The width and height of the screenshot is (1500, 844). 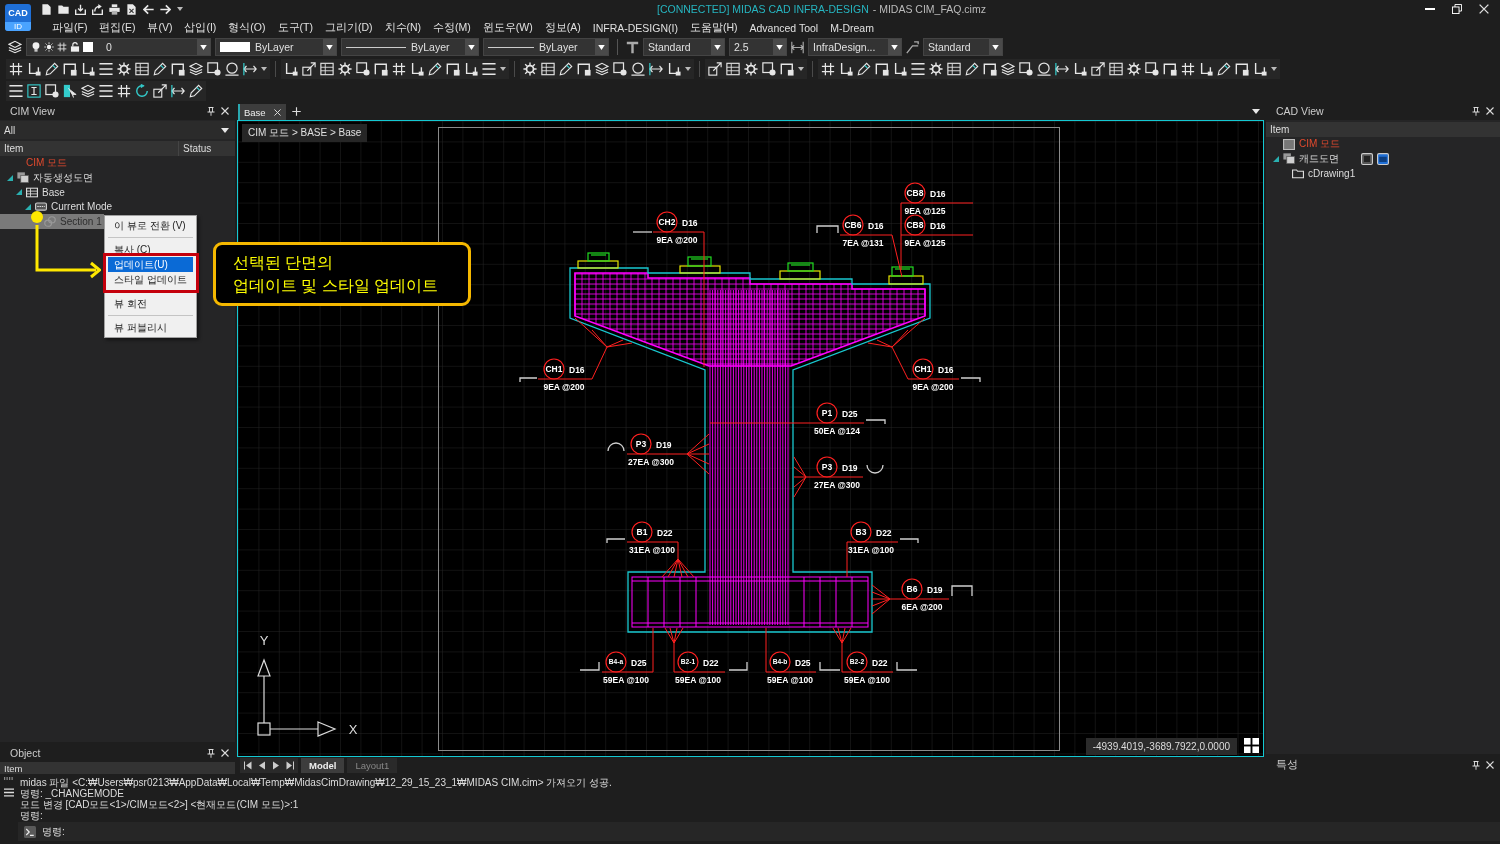 What do you see at coordinates (248, 765) in the screenshot?
I see `first-page-icon` at bounding box center [248, 765].